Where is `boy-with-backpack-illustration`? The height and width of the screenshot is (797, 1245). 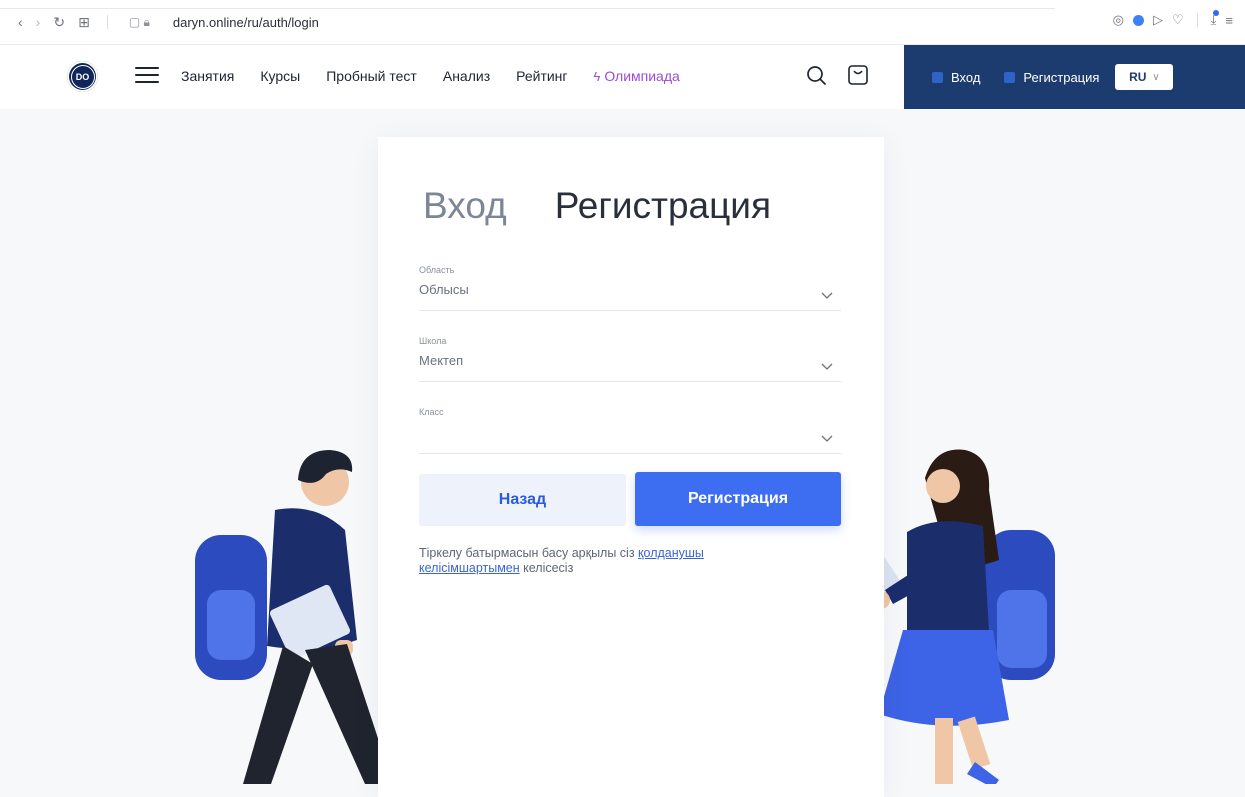 boy-with-backpack-illustration is located at coordinates (294, 617).